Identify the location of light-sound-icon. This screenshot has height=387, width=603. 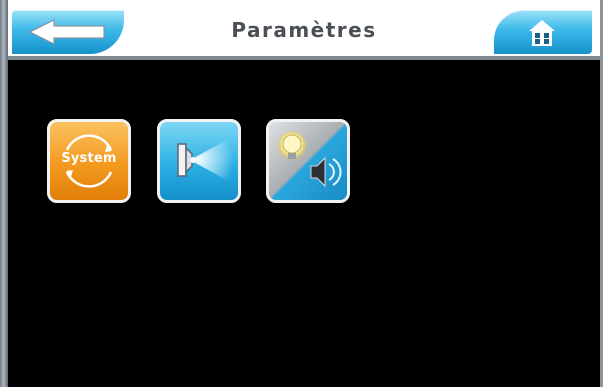
(309, 159).